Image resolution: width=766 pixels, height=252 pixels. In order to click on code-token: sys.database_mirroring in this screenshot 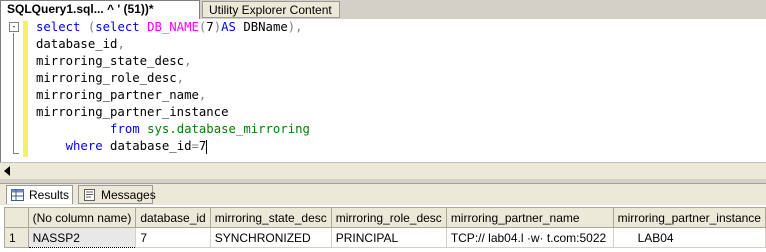, I will do `click(228, 129)`.